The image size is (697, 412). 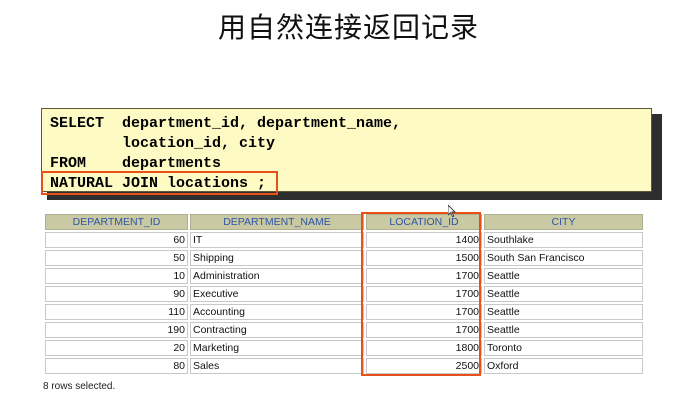 What do you see at coordinates (199, 143) in the screenshot?
I see `sql-text: location_id, city` at bounding box center [199, 143].